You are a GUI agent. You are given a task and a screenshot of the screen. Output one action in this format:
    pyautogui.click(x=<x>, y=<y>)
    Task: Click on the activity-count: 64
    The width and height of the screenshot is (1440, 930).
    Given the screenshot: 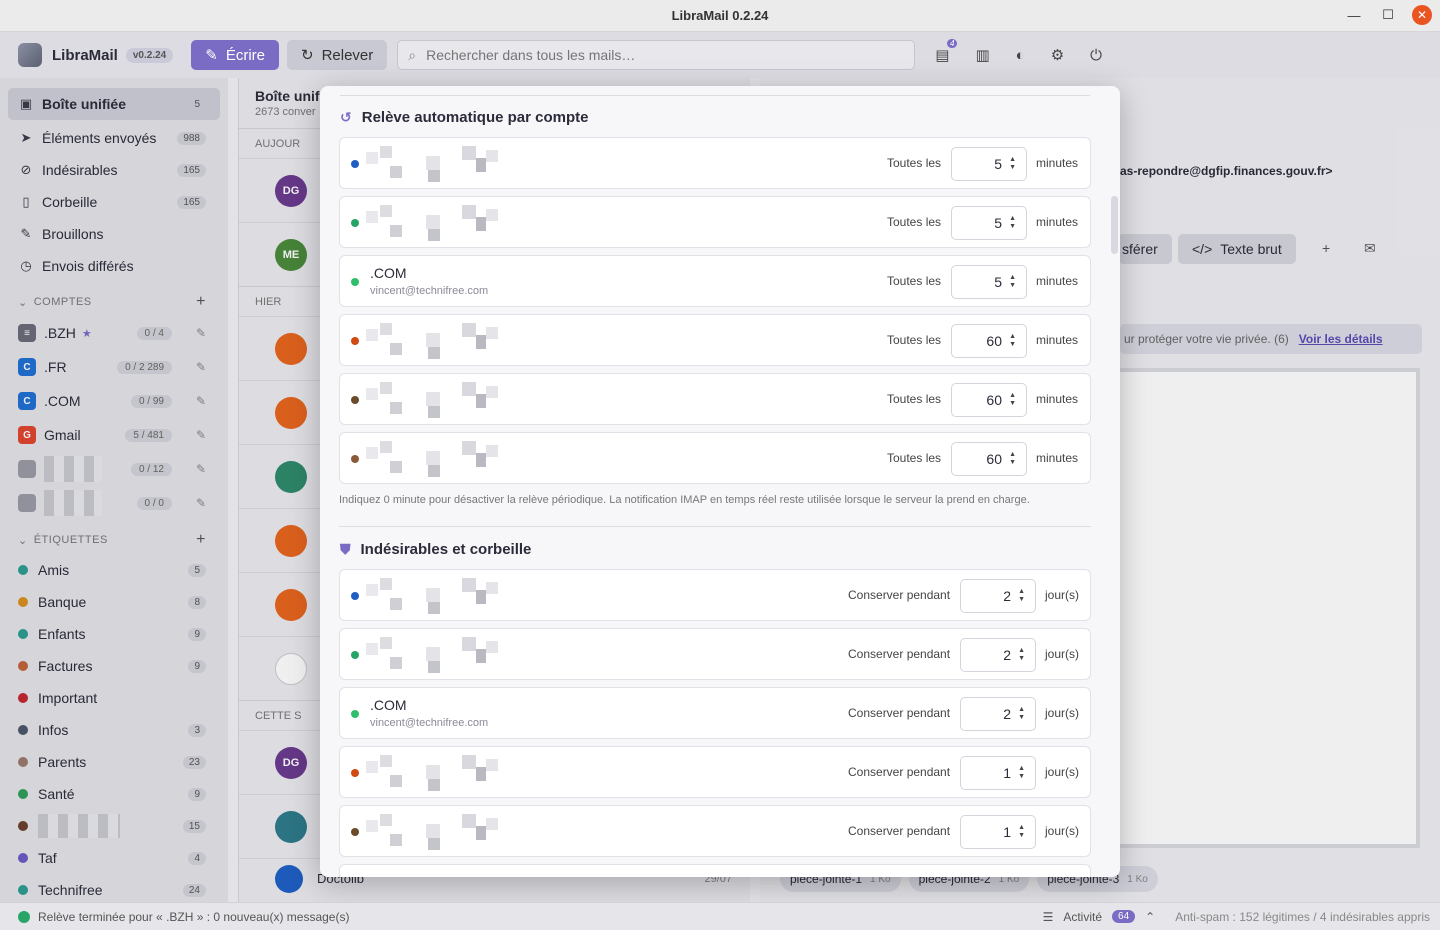 What is the action you would take?
    pyautogui.click(x=1124, y=916)
    